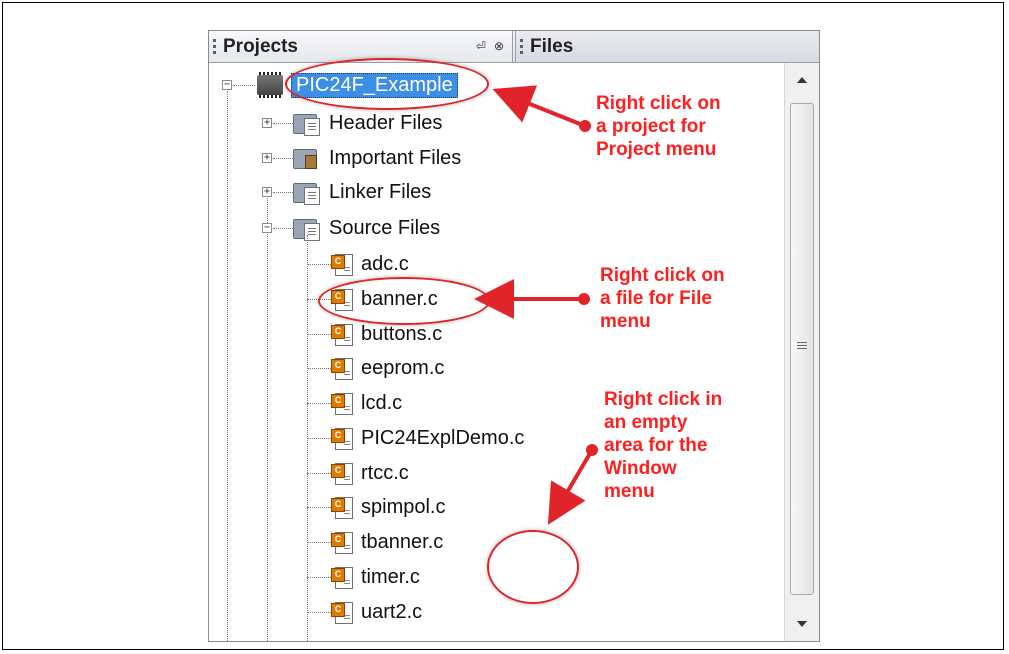 The width and height of the screenshot is (1009, 654). I want to click on chip-project-icon, so click(270, 85).